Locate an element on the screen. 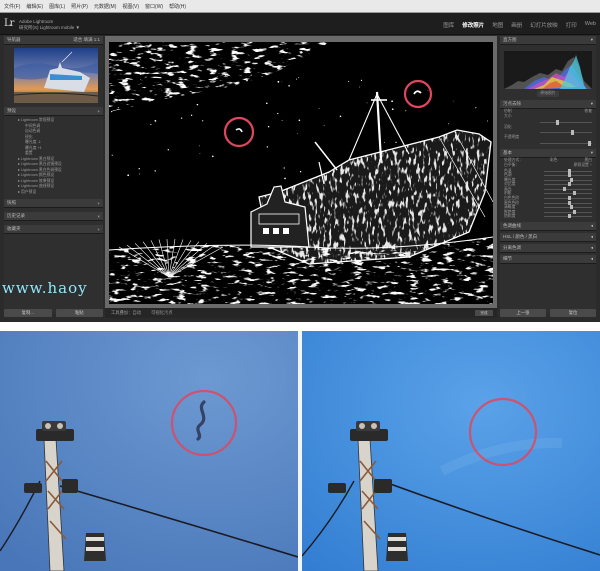 Image resolution: width=600 pixels, height=571 pixels. spot-removal-header: 污点去除 ▾ is located at coordinates (548, 104).